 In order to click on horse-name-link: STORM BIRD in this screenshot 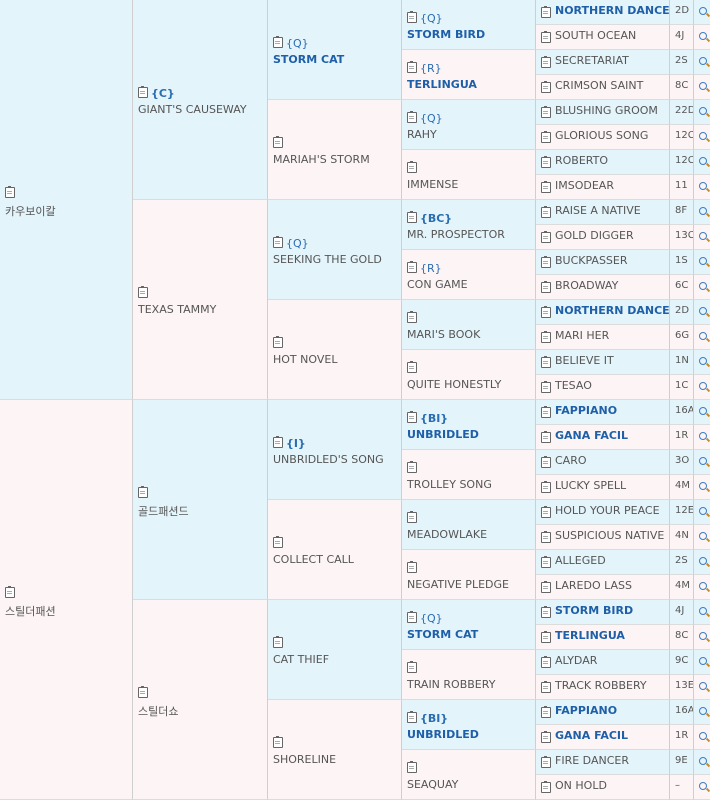, I will do `click(446, 34)`.